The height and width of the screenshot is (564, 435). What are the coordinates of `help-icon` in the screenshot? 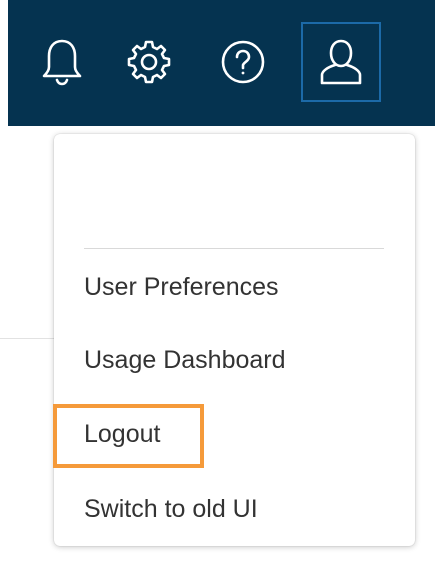 It's located at (243, 62).